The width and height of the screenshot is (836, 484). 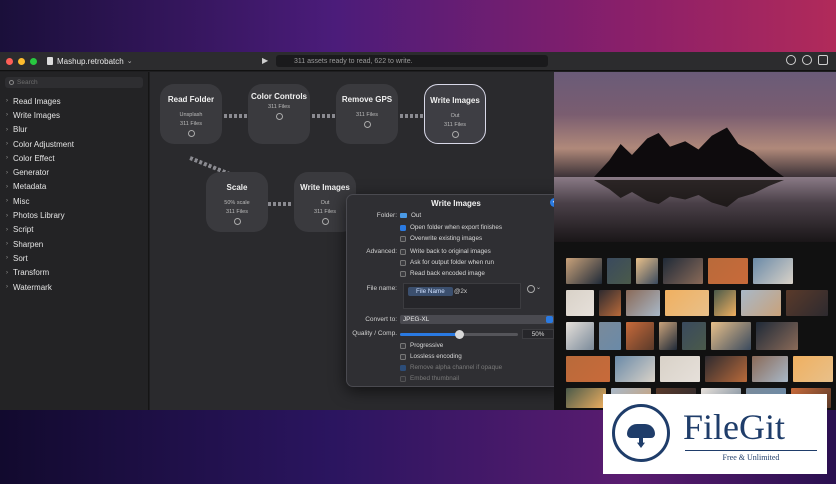 I want to click on sidebar-item-watermark: › Watermark, so click(x=74, y=287).